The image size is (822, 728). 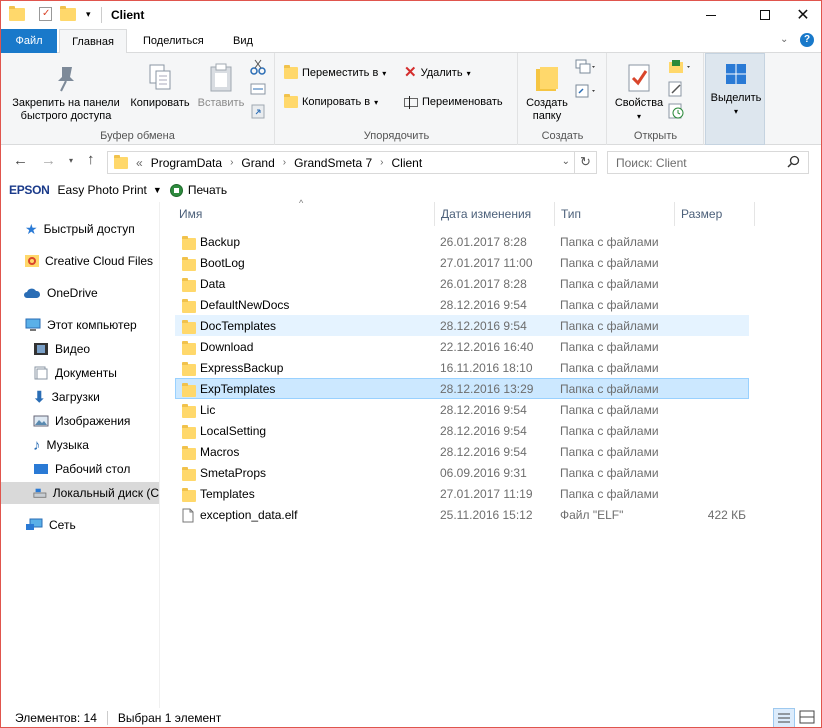 I want to click on overflow-chevron: «, so click(x=139, y=163).